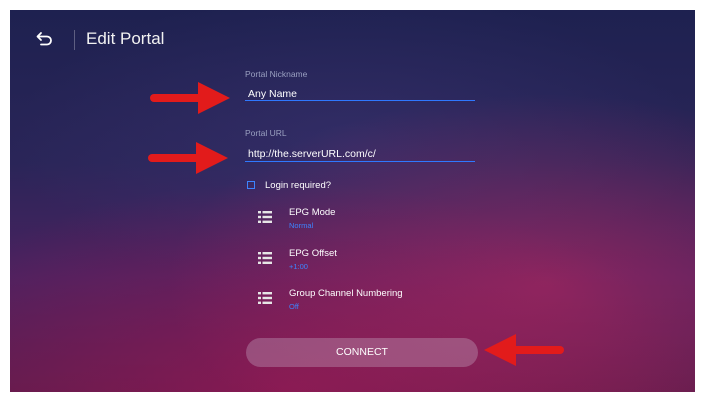 Image resolution: width=704 pixels, height=399 pixels. I want to click on setting-title: EPG Mode, so click(312, 212).